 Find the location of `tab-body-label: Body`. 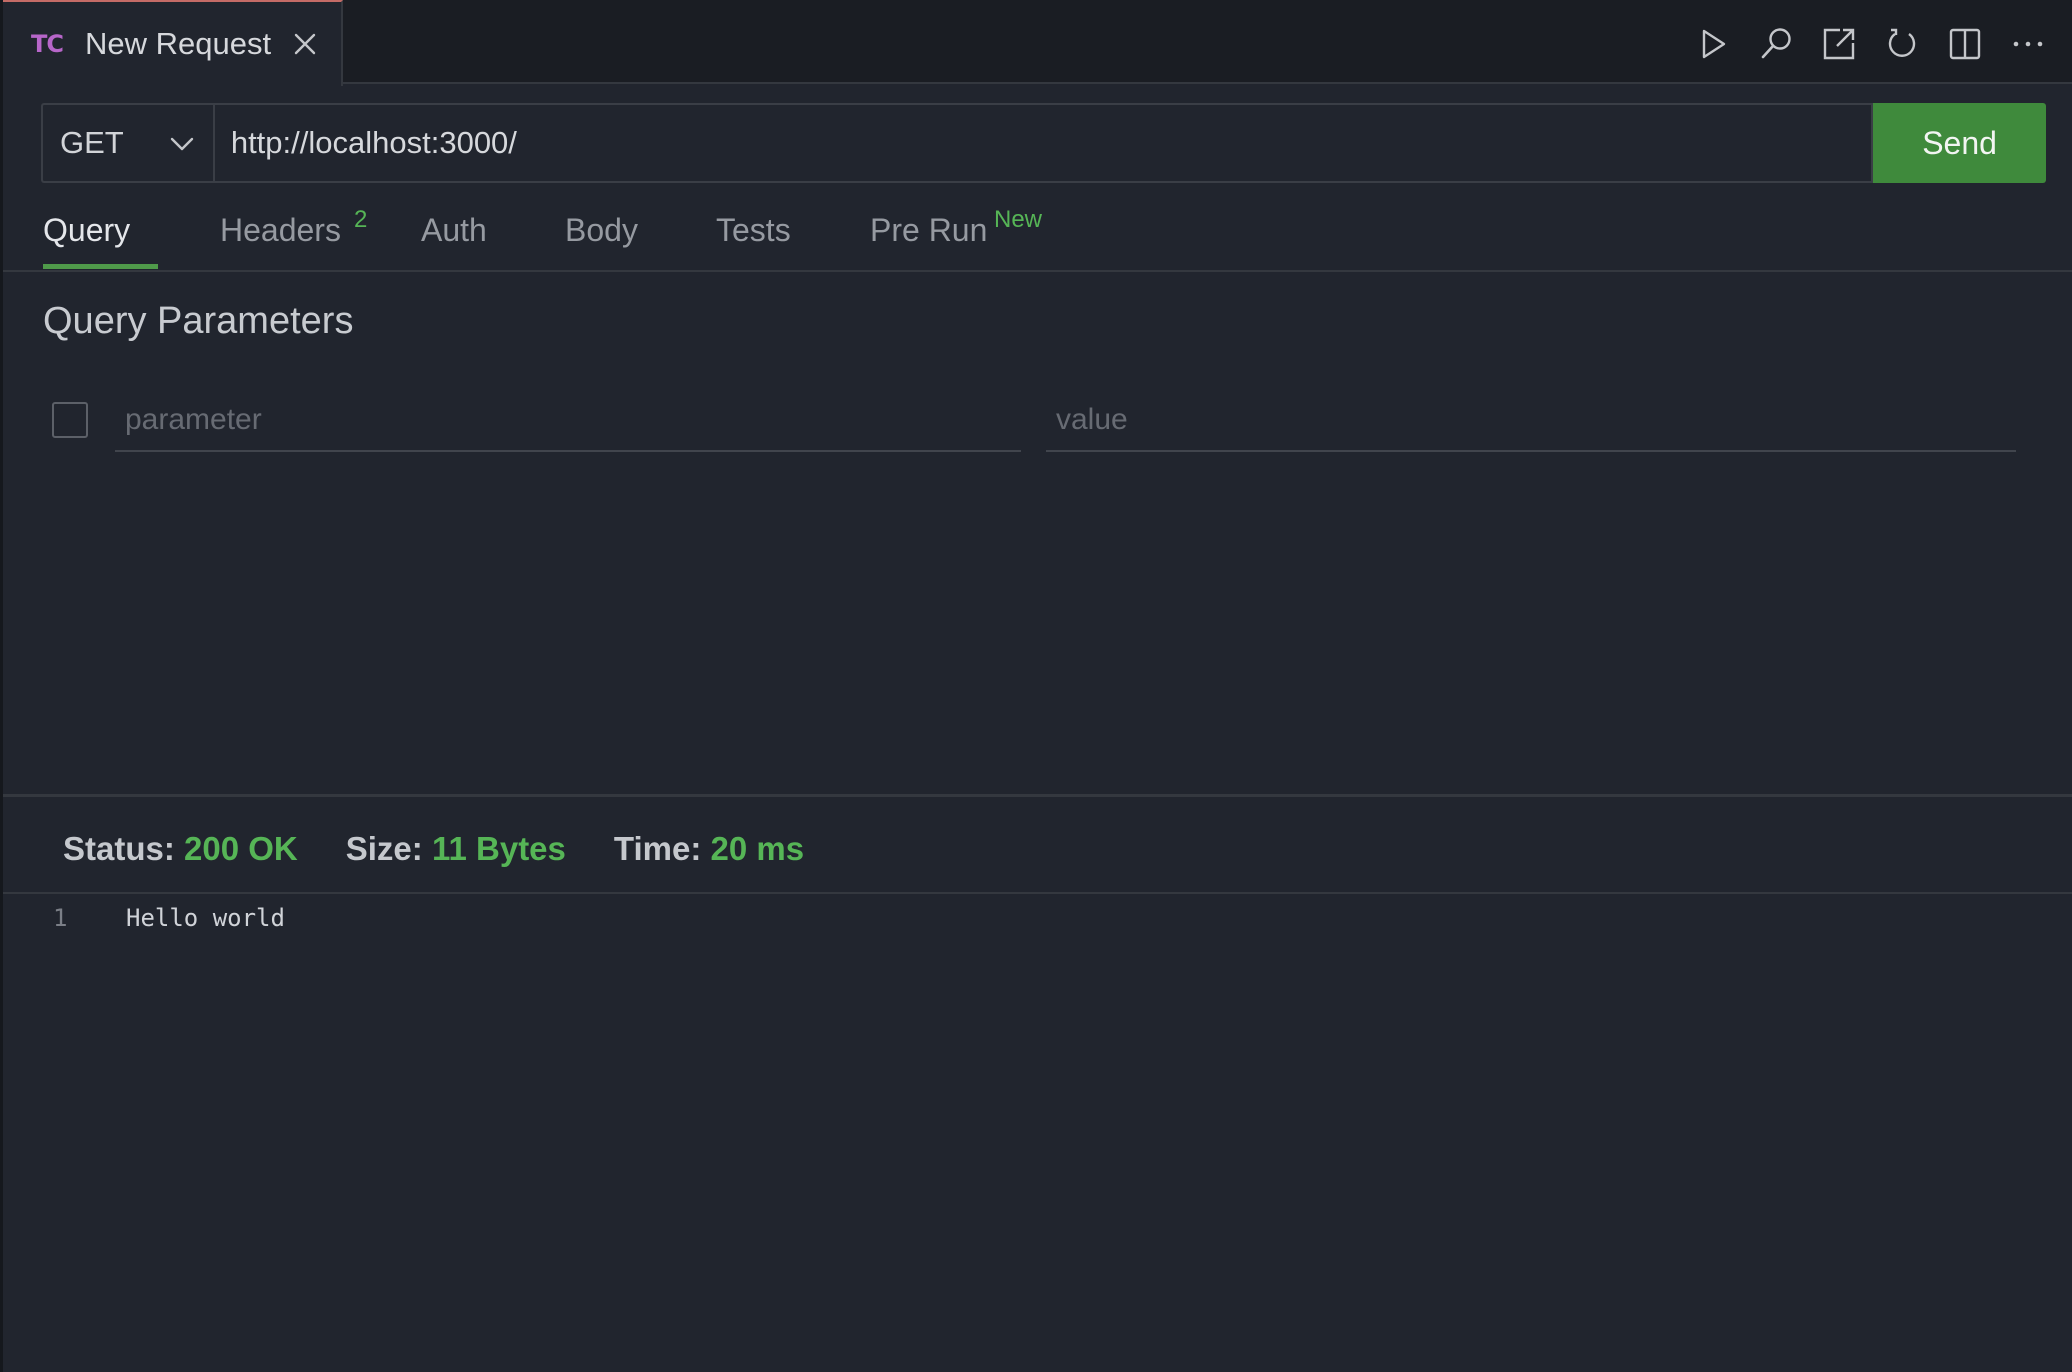

tab-body-label: Body is located at coordinates (601, 230).